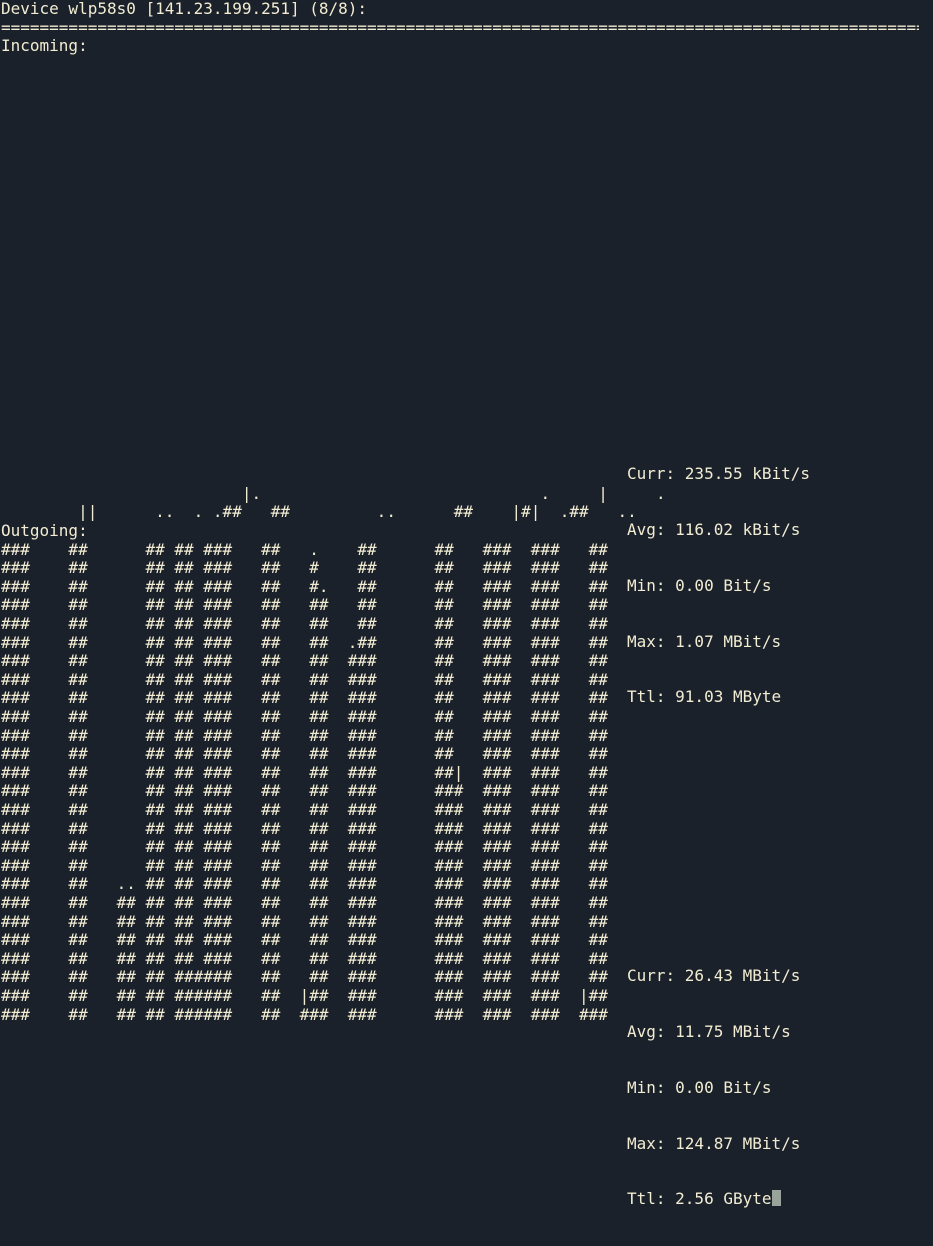 Image resolution: width=933 pixels, height=1246 pixels. I want to click on terminal-cursor, so click(776, 1198).